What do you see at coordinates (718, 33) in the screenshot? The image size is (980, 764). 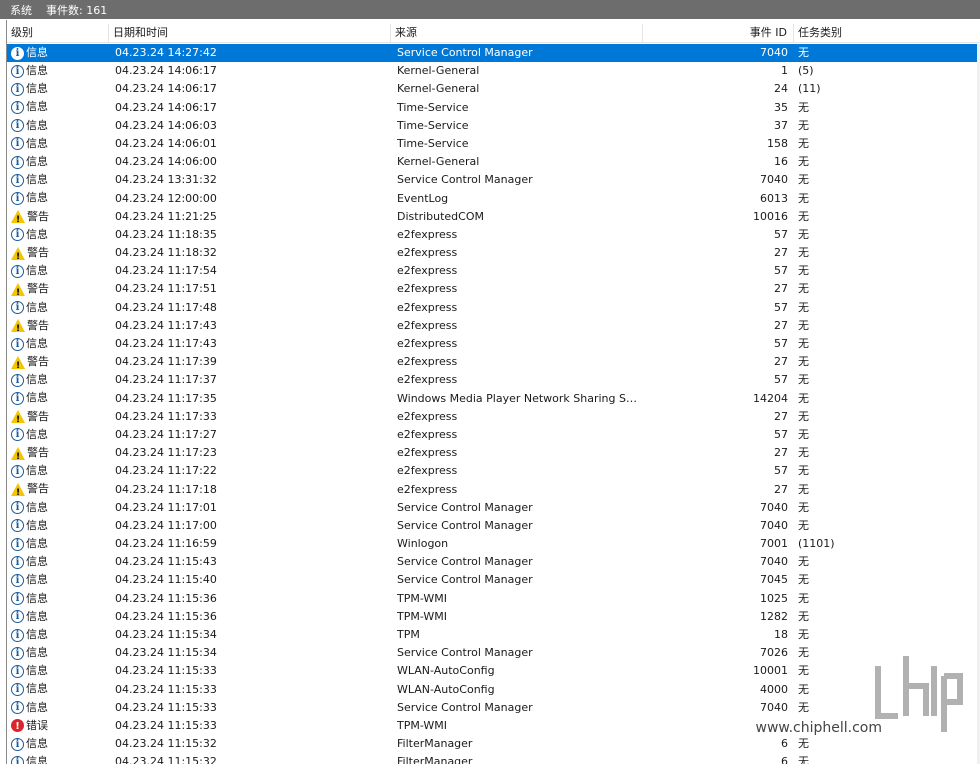 I see `column-header-event-id: 事件 ID` at bounding box center [718, 33].